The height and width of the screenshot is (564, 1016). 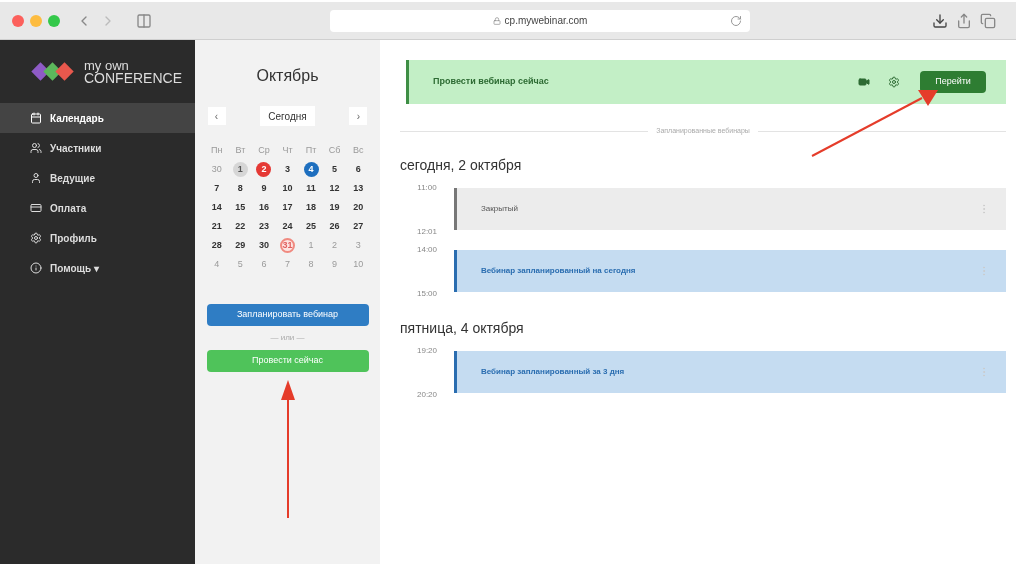 I want to click on sidebar-item: Участники, so click(x=97, y=148).